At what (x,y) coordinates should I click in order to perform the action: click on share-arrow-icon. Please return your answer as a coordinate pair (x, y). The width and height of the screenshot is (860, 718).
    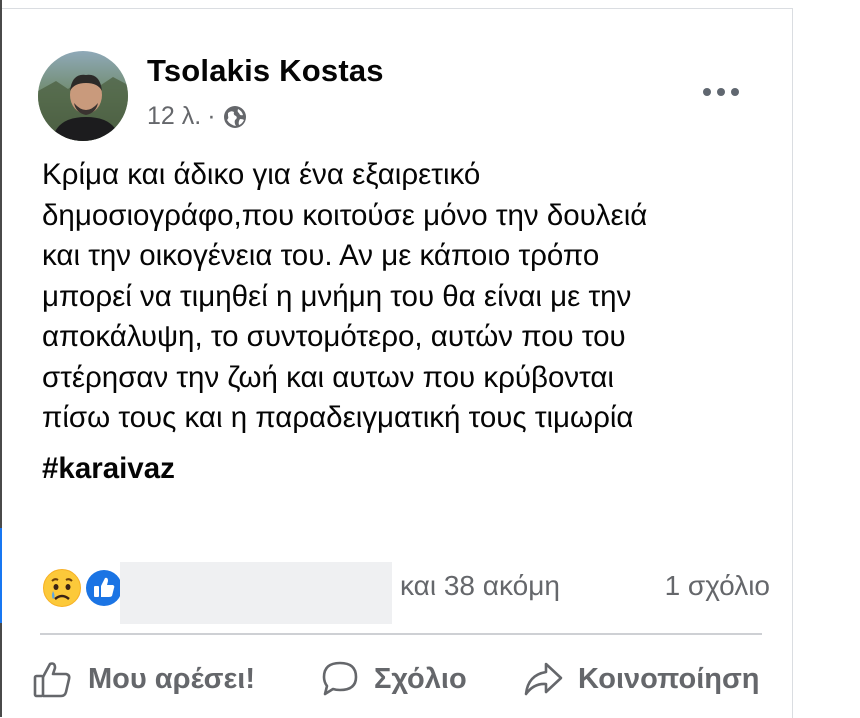
    Looking at the image, I should click on (543, 679).